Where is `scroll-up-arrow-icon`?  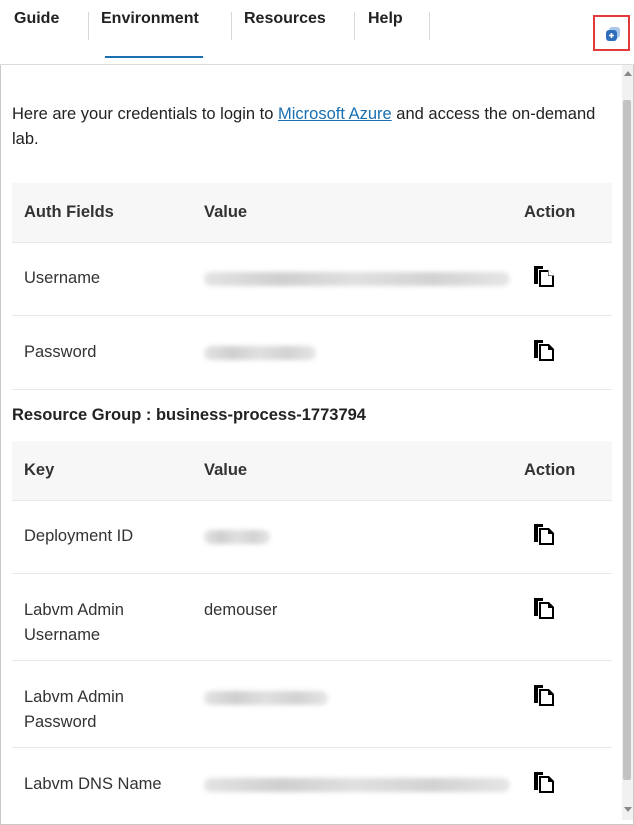
scroll-up-arrow-icon is located at coordinates (628, 73).